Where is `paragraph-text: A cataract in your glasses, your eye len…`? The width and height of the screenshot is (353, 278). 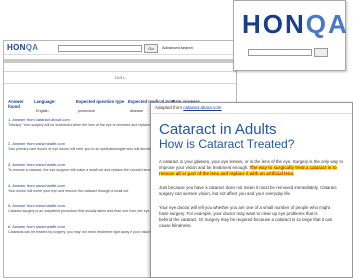 paragraph-text: A cataract in your glasses, your eye len… is located at coordinates (251, 161).